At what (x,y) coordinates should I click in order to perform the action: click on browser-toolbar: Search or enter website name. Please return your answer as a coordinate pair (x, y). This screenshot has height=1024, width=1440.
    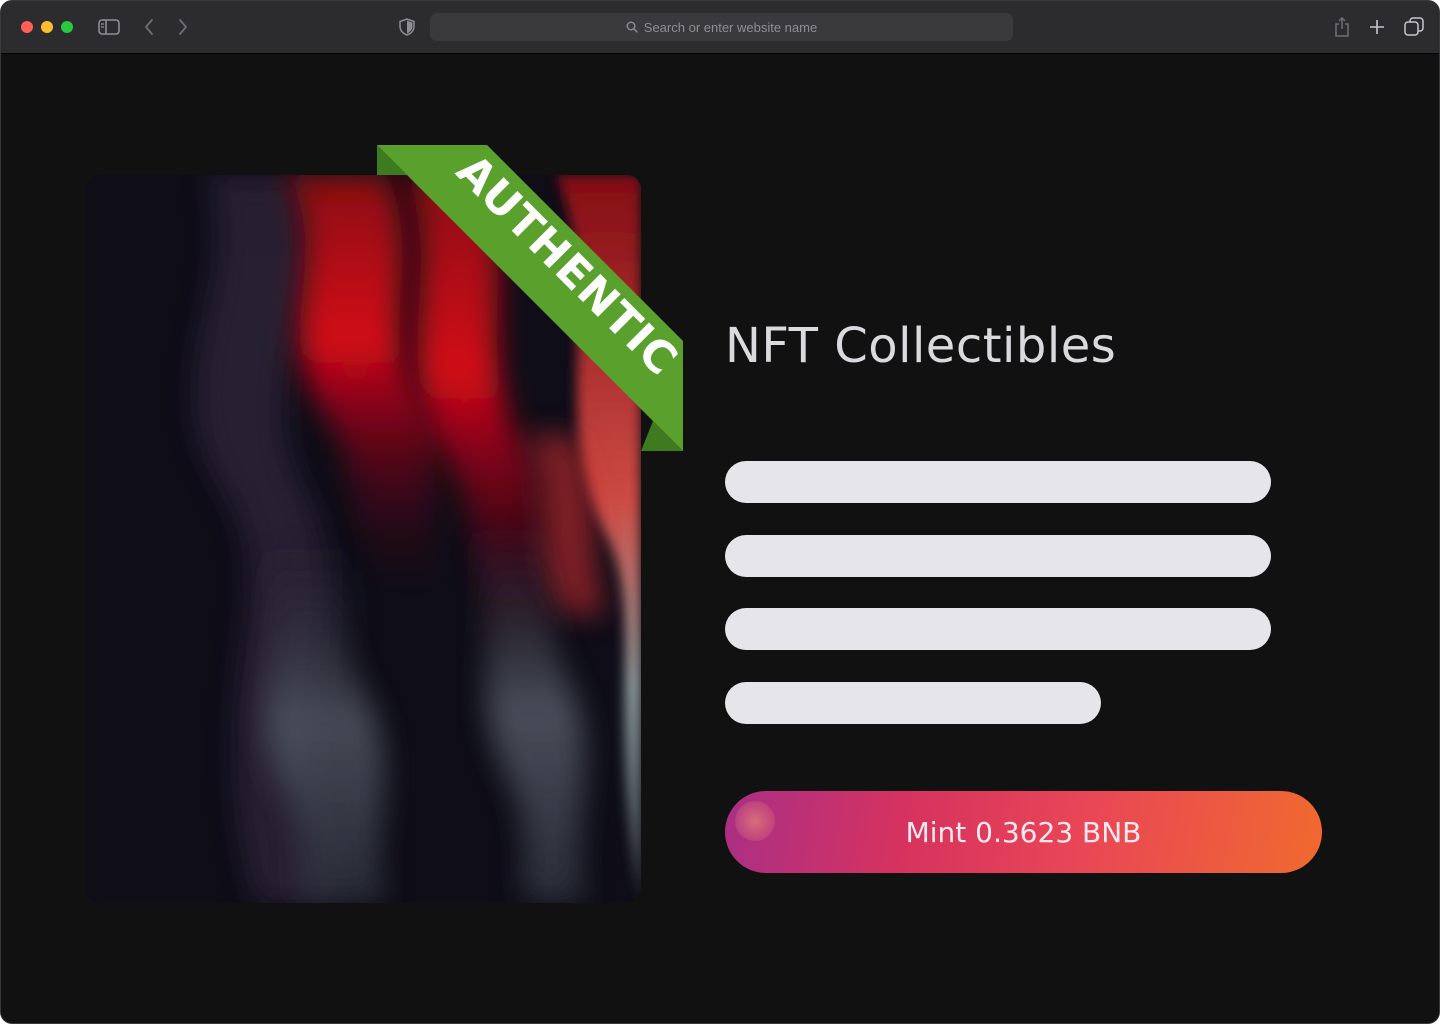
    Looking at the image, I should click on (720, 27).